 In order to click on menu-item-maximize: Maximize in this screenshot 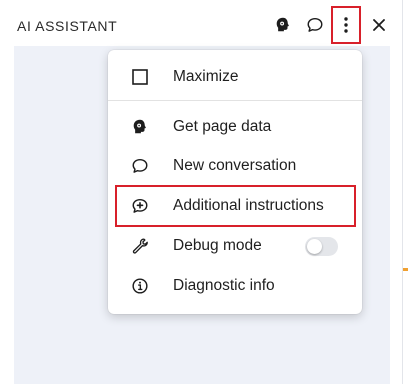, I will do `click(235, 77)`.